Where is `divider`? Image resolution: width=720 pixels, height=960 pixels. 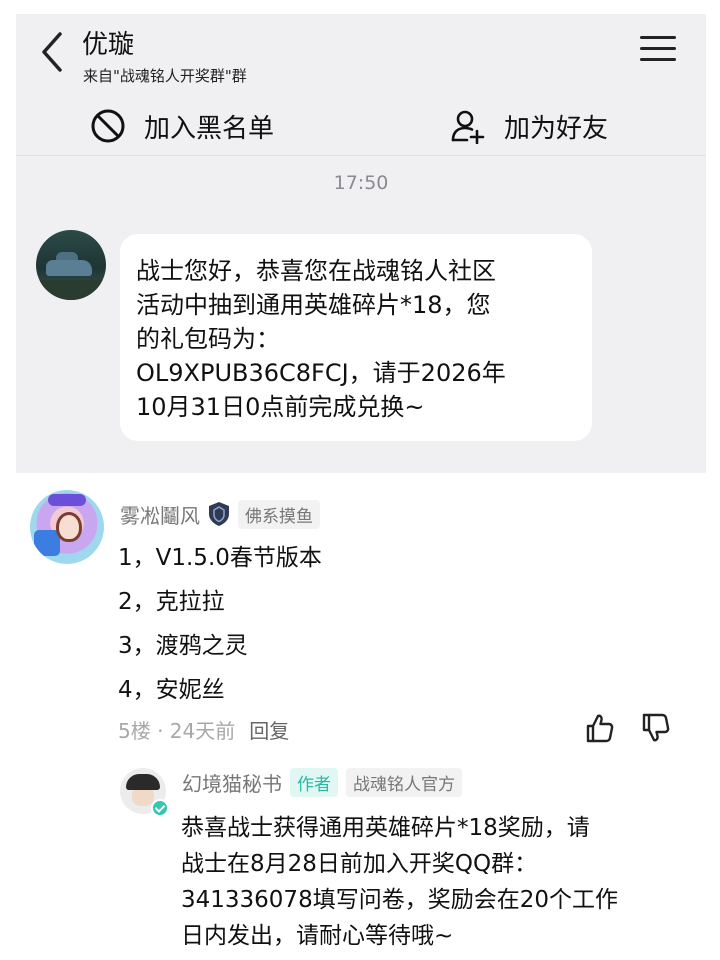
divider is located at coordinates (361, 155).